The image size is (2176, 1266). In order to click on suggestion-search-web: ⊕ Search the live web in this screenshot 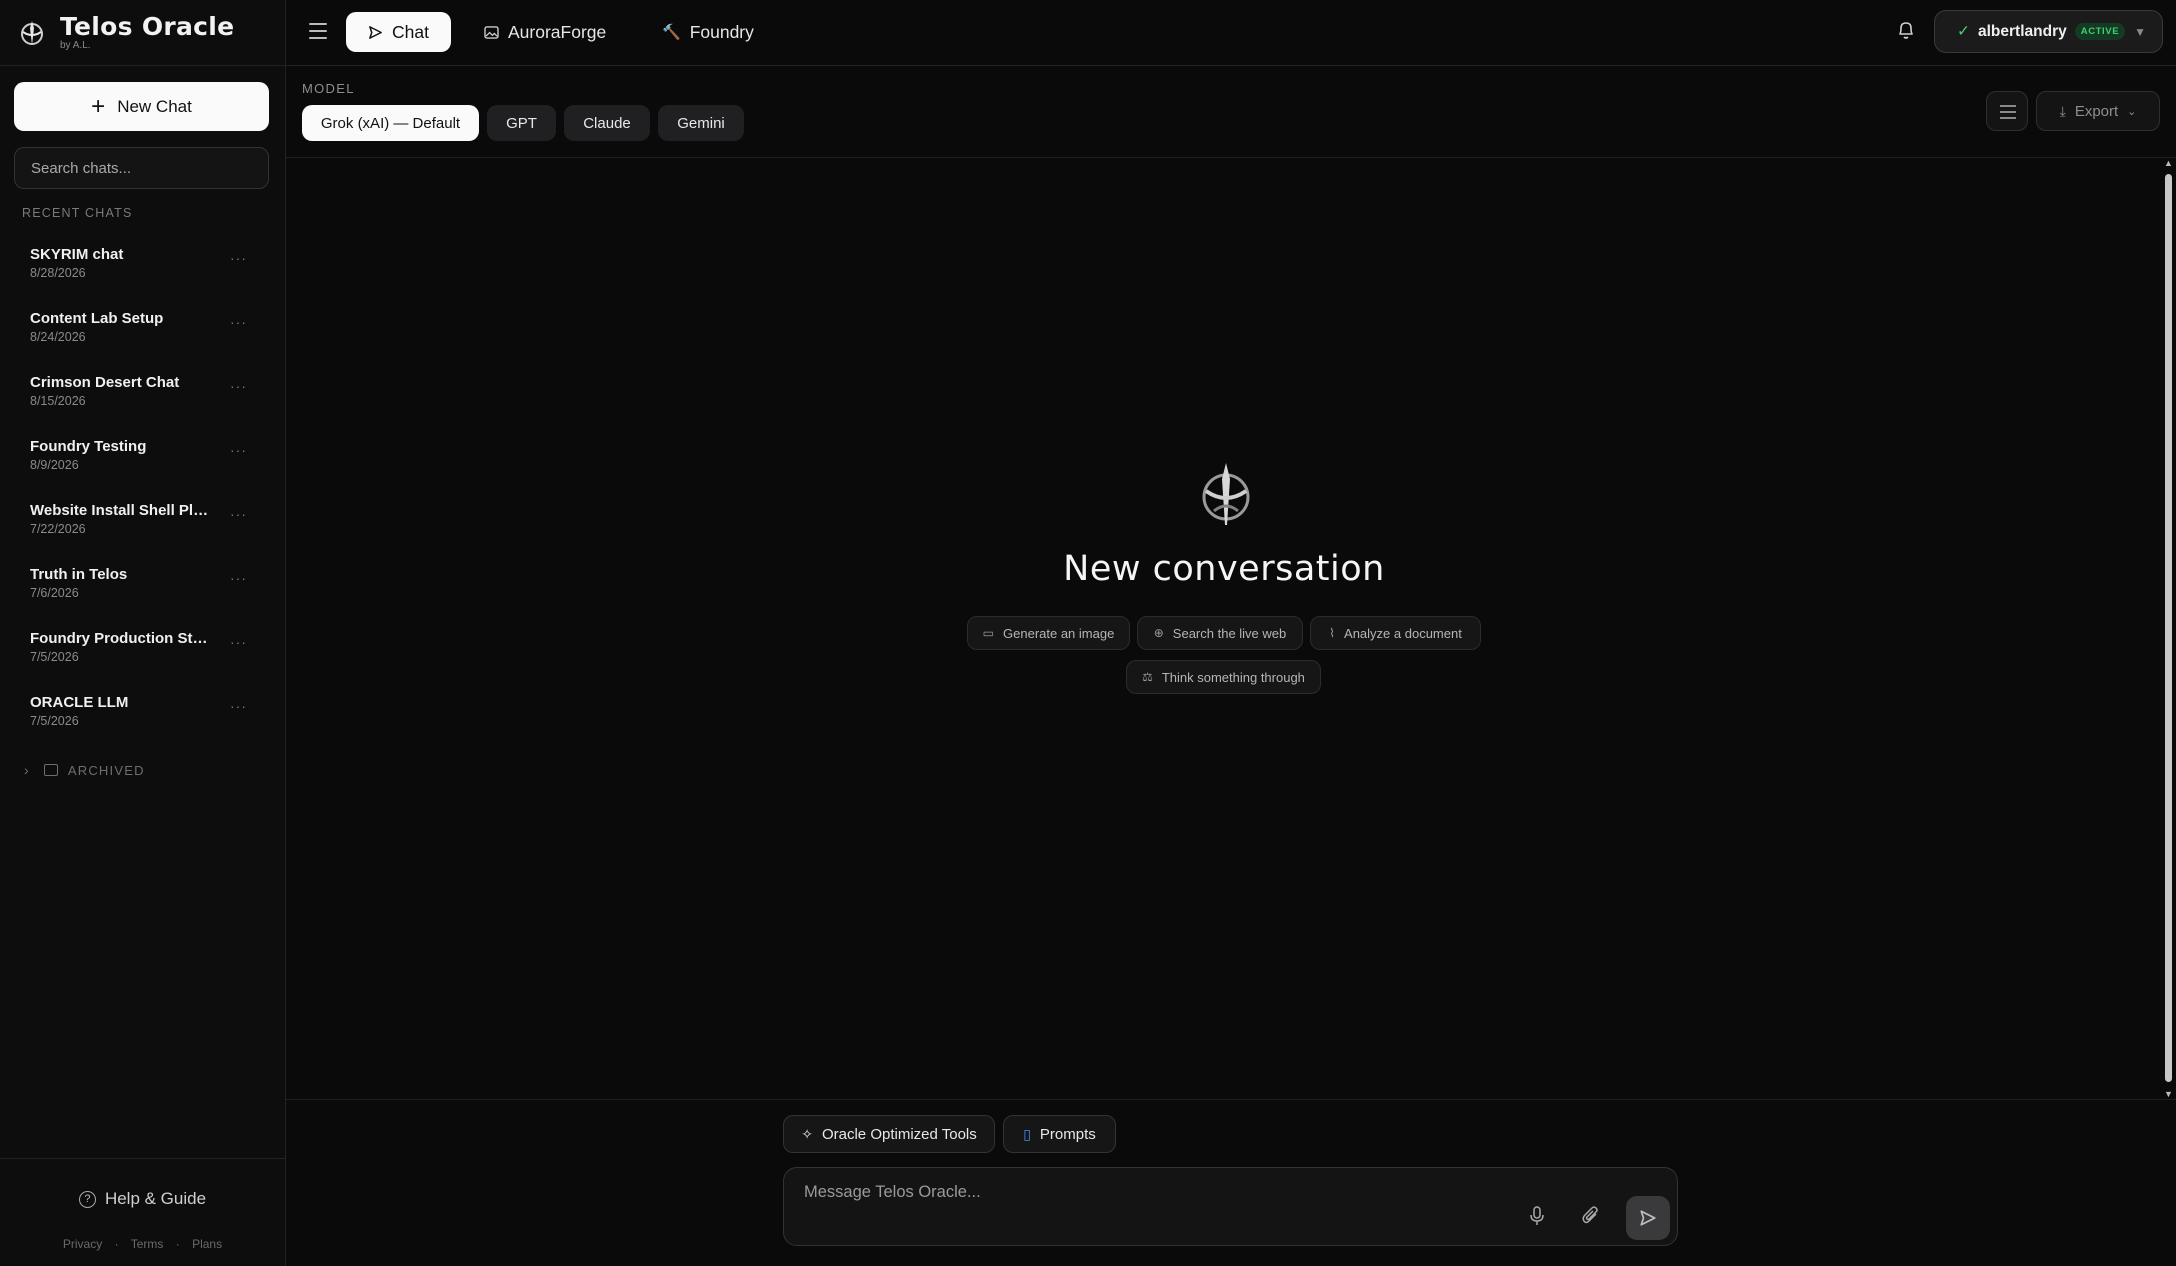, I will do `click(1220, 633)`.